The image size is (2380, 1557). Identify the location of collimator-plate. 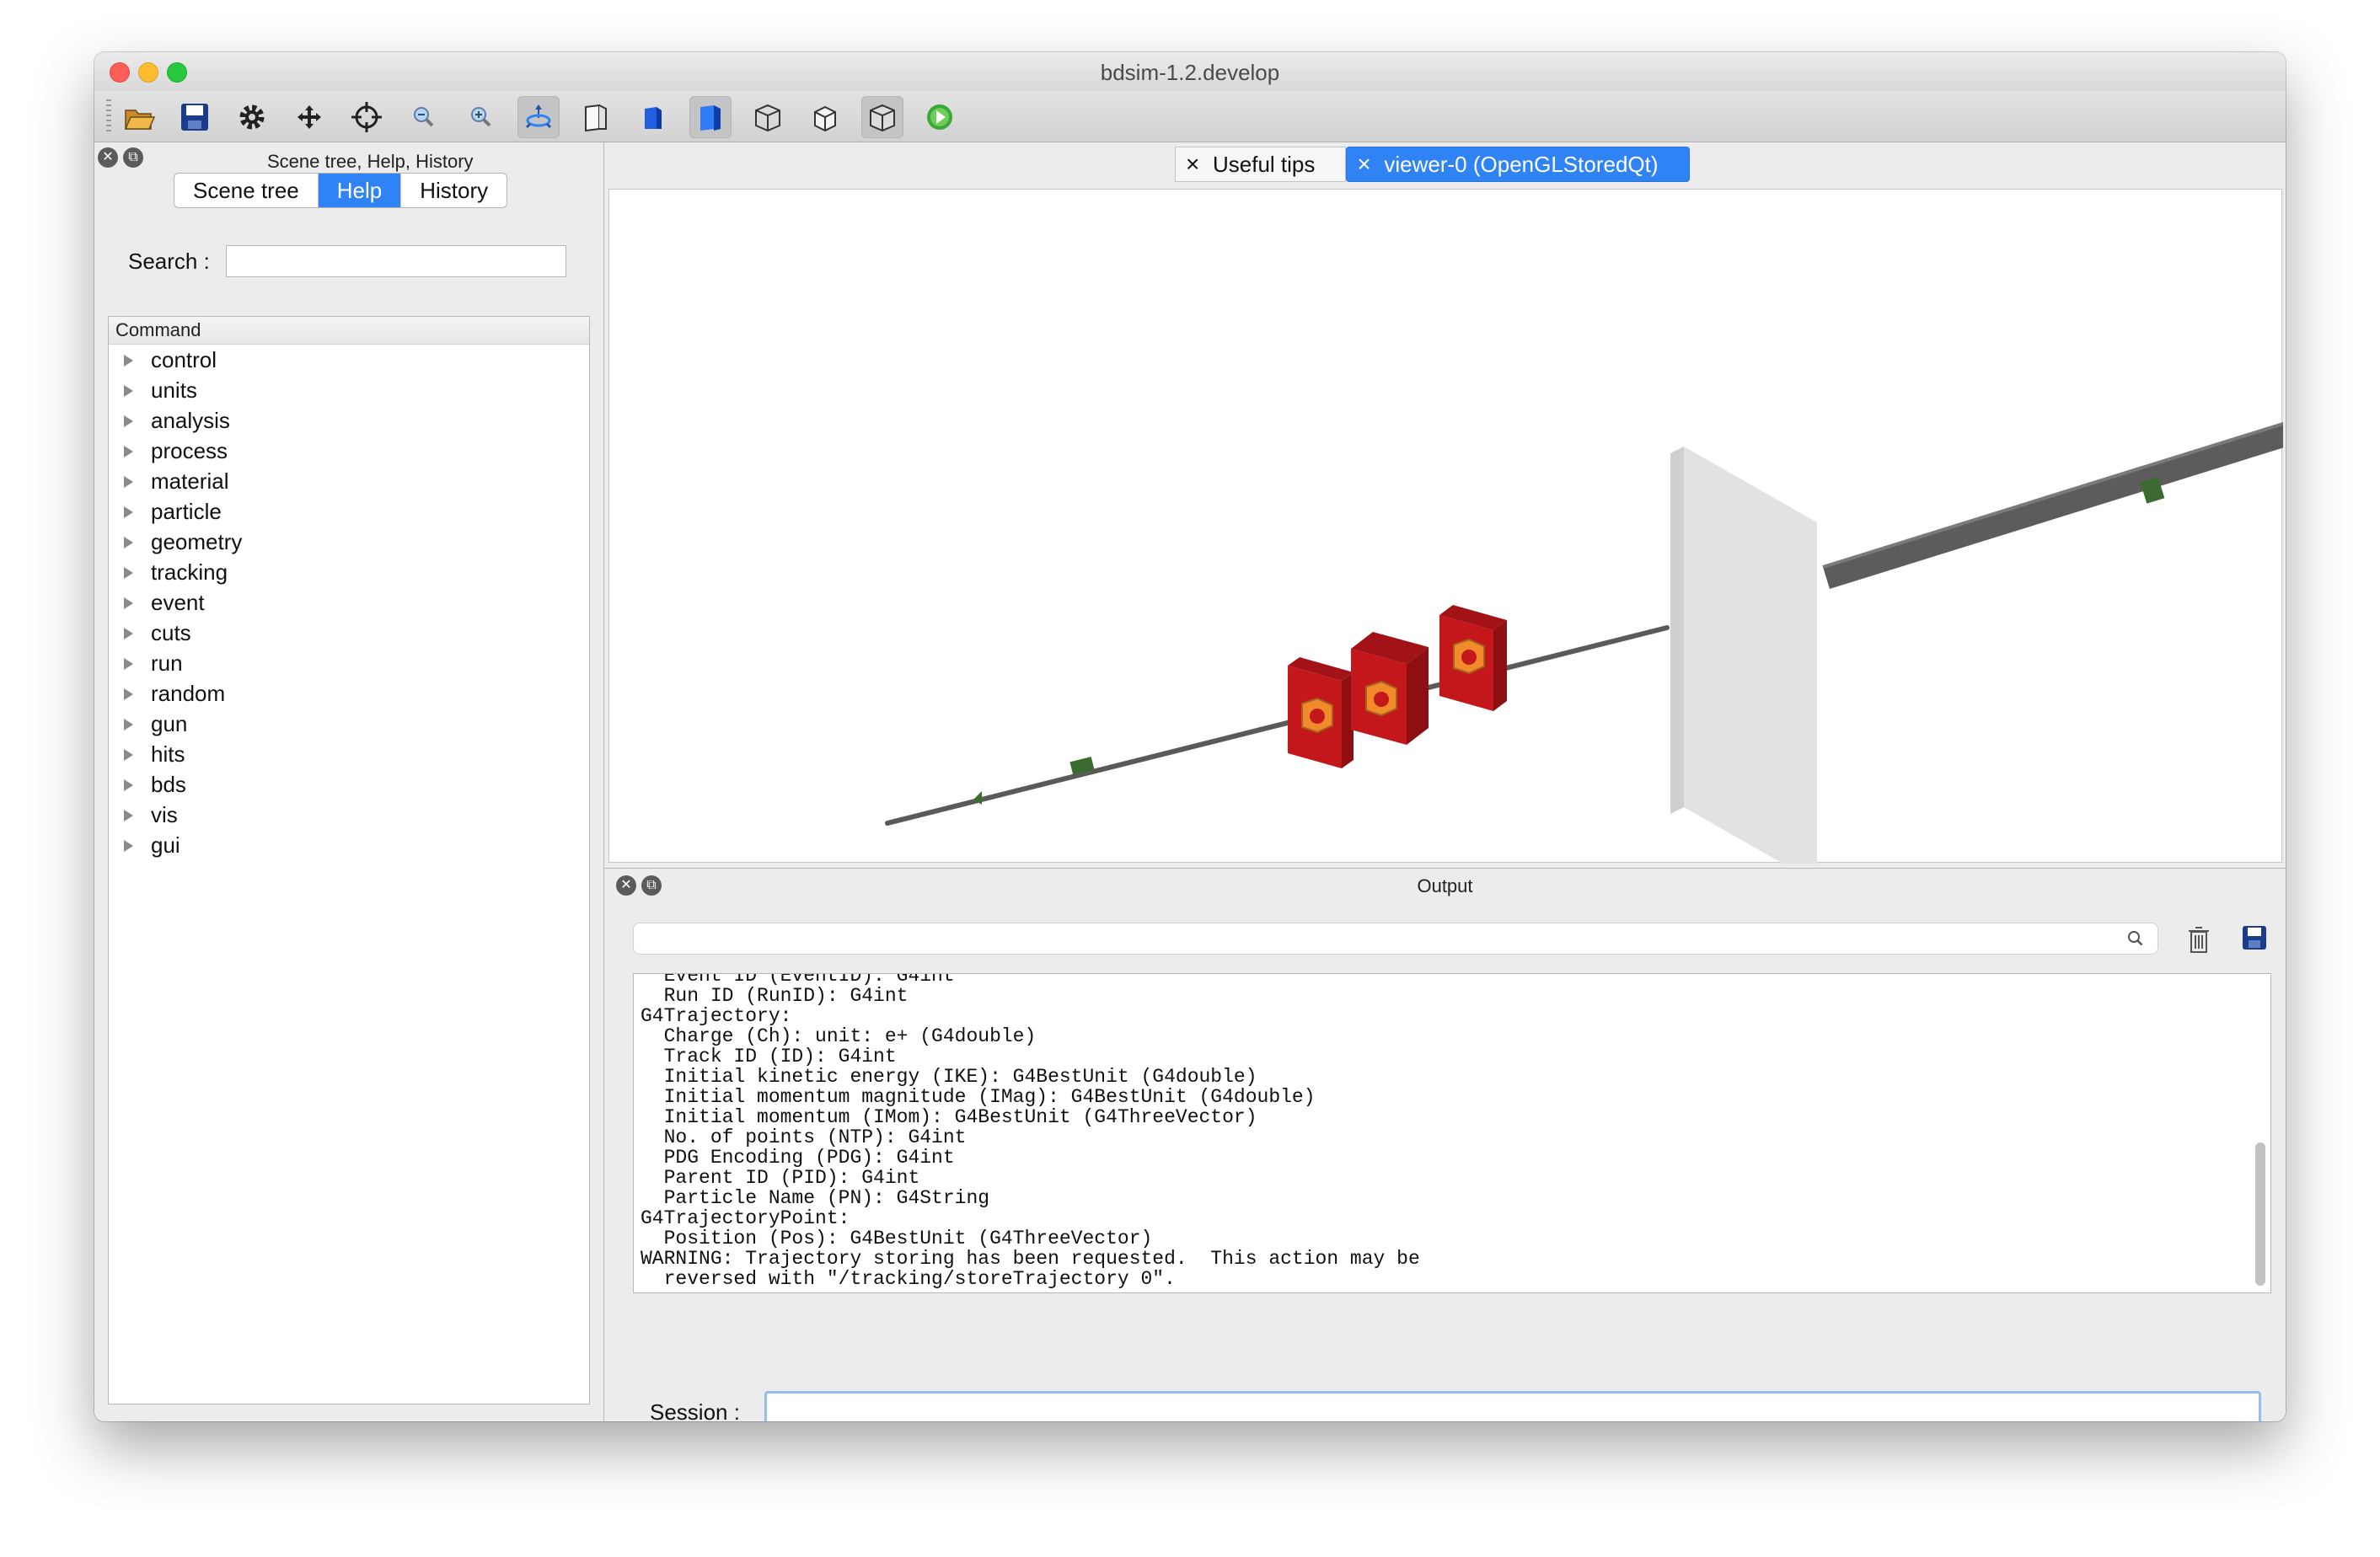
(1743, 655).